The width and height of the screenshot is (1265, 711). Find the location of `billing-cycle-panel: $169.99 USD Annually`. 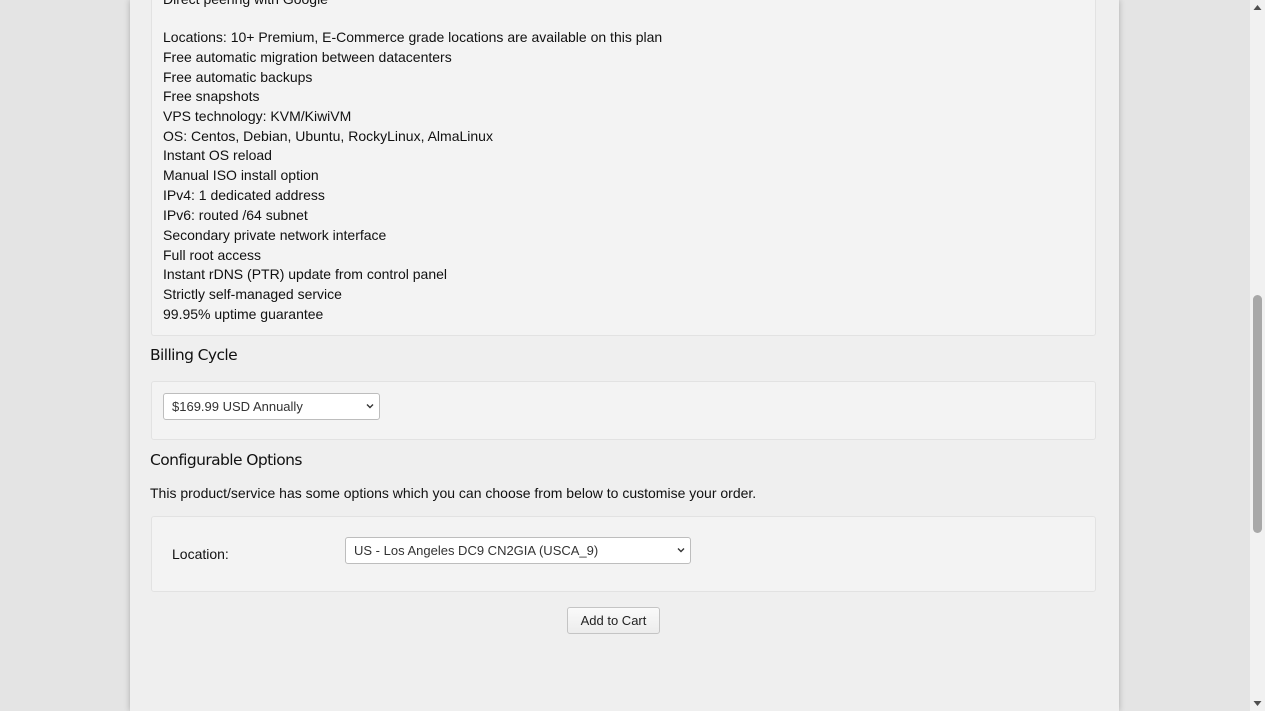

billing-cycle-panel: $169.99 USD Annually is located at coordinates (623, 410).